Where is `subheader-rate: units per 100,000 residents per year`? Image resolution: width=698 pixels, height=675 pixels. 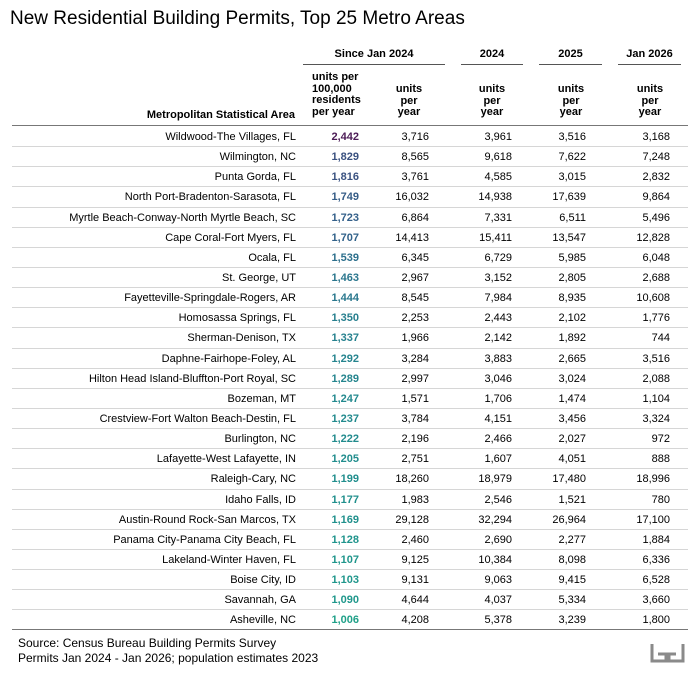 subheader-rate: units per 100,000 residents per year is located at coordinates (336, 94).